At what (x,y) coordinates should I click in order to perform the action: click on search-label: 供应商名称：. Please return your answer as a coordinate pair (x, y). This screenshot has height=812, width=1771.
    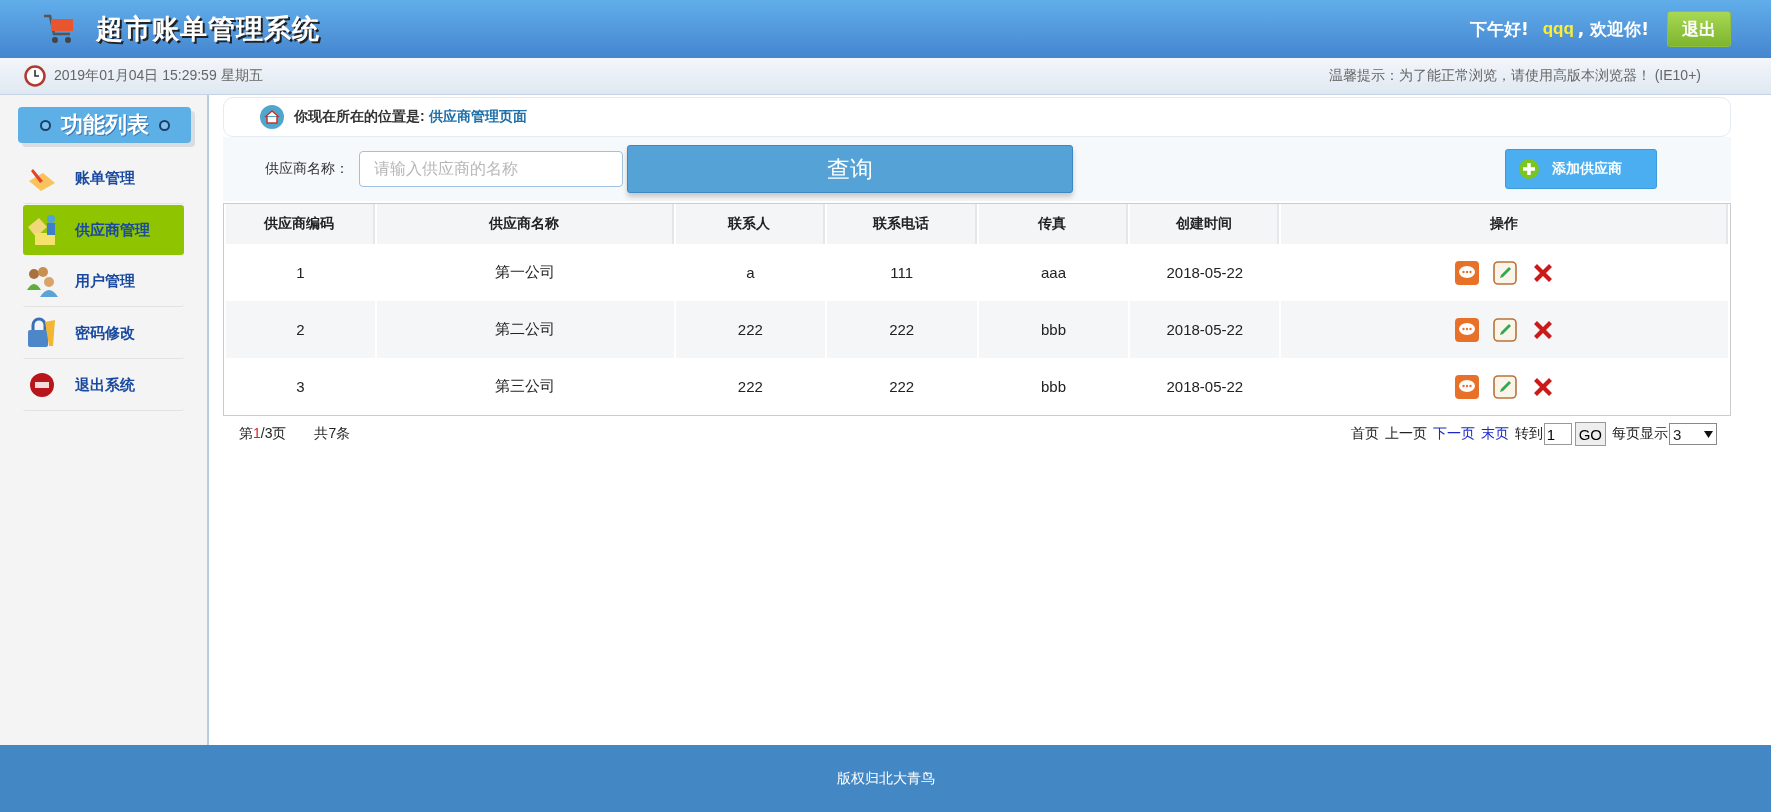
    Looking at the image, I should click on (307, 169).